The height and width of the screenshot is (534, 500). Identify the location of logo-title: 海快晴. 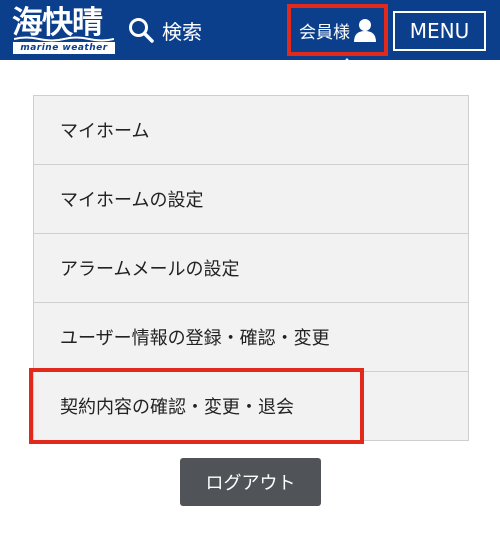
(57, 23).